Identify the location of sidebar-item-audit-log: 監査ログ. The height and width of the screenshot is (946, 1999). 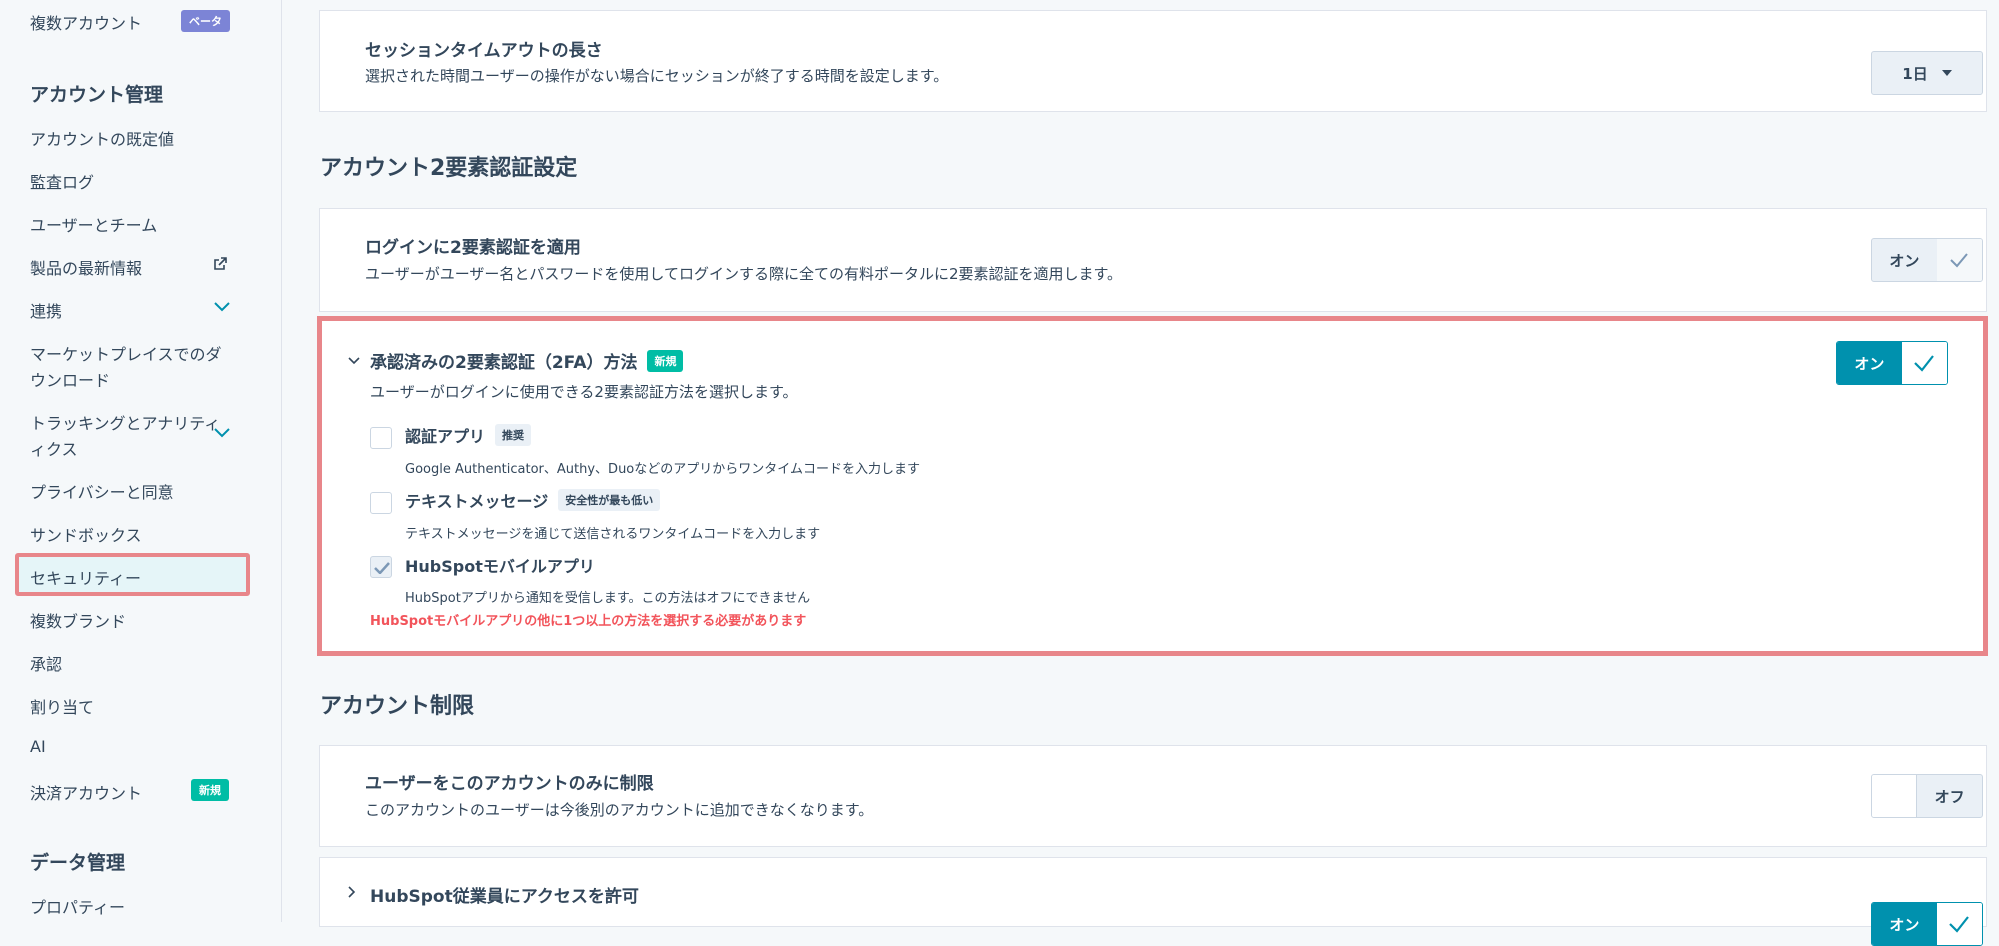
(62, 181).